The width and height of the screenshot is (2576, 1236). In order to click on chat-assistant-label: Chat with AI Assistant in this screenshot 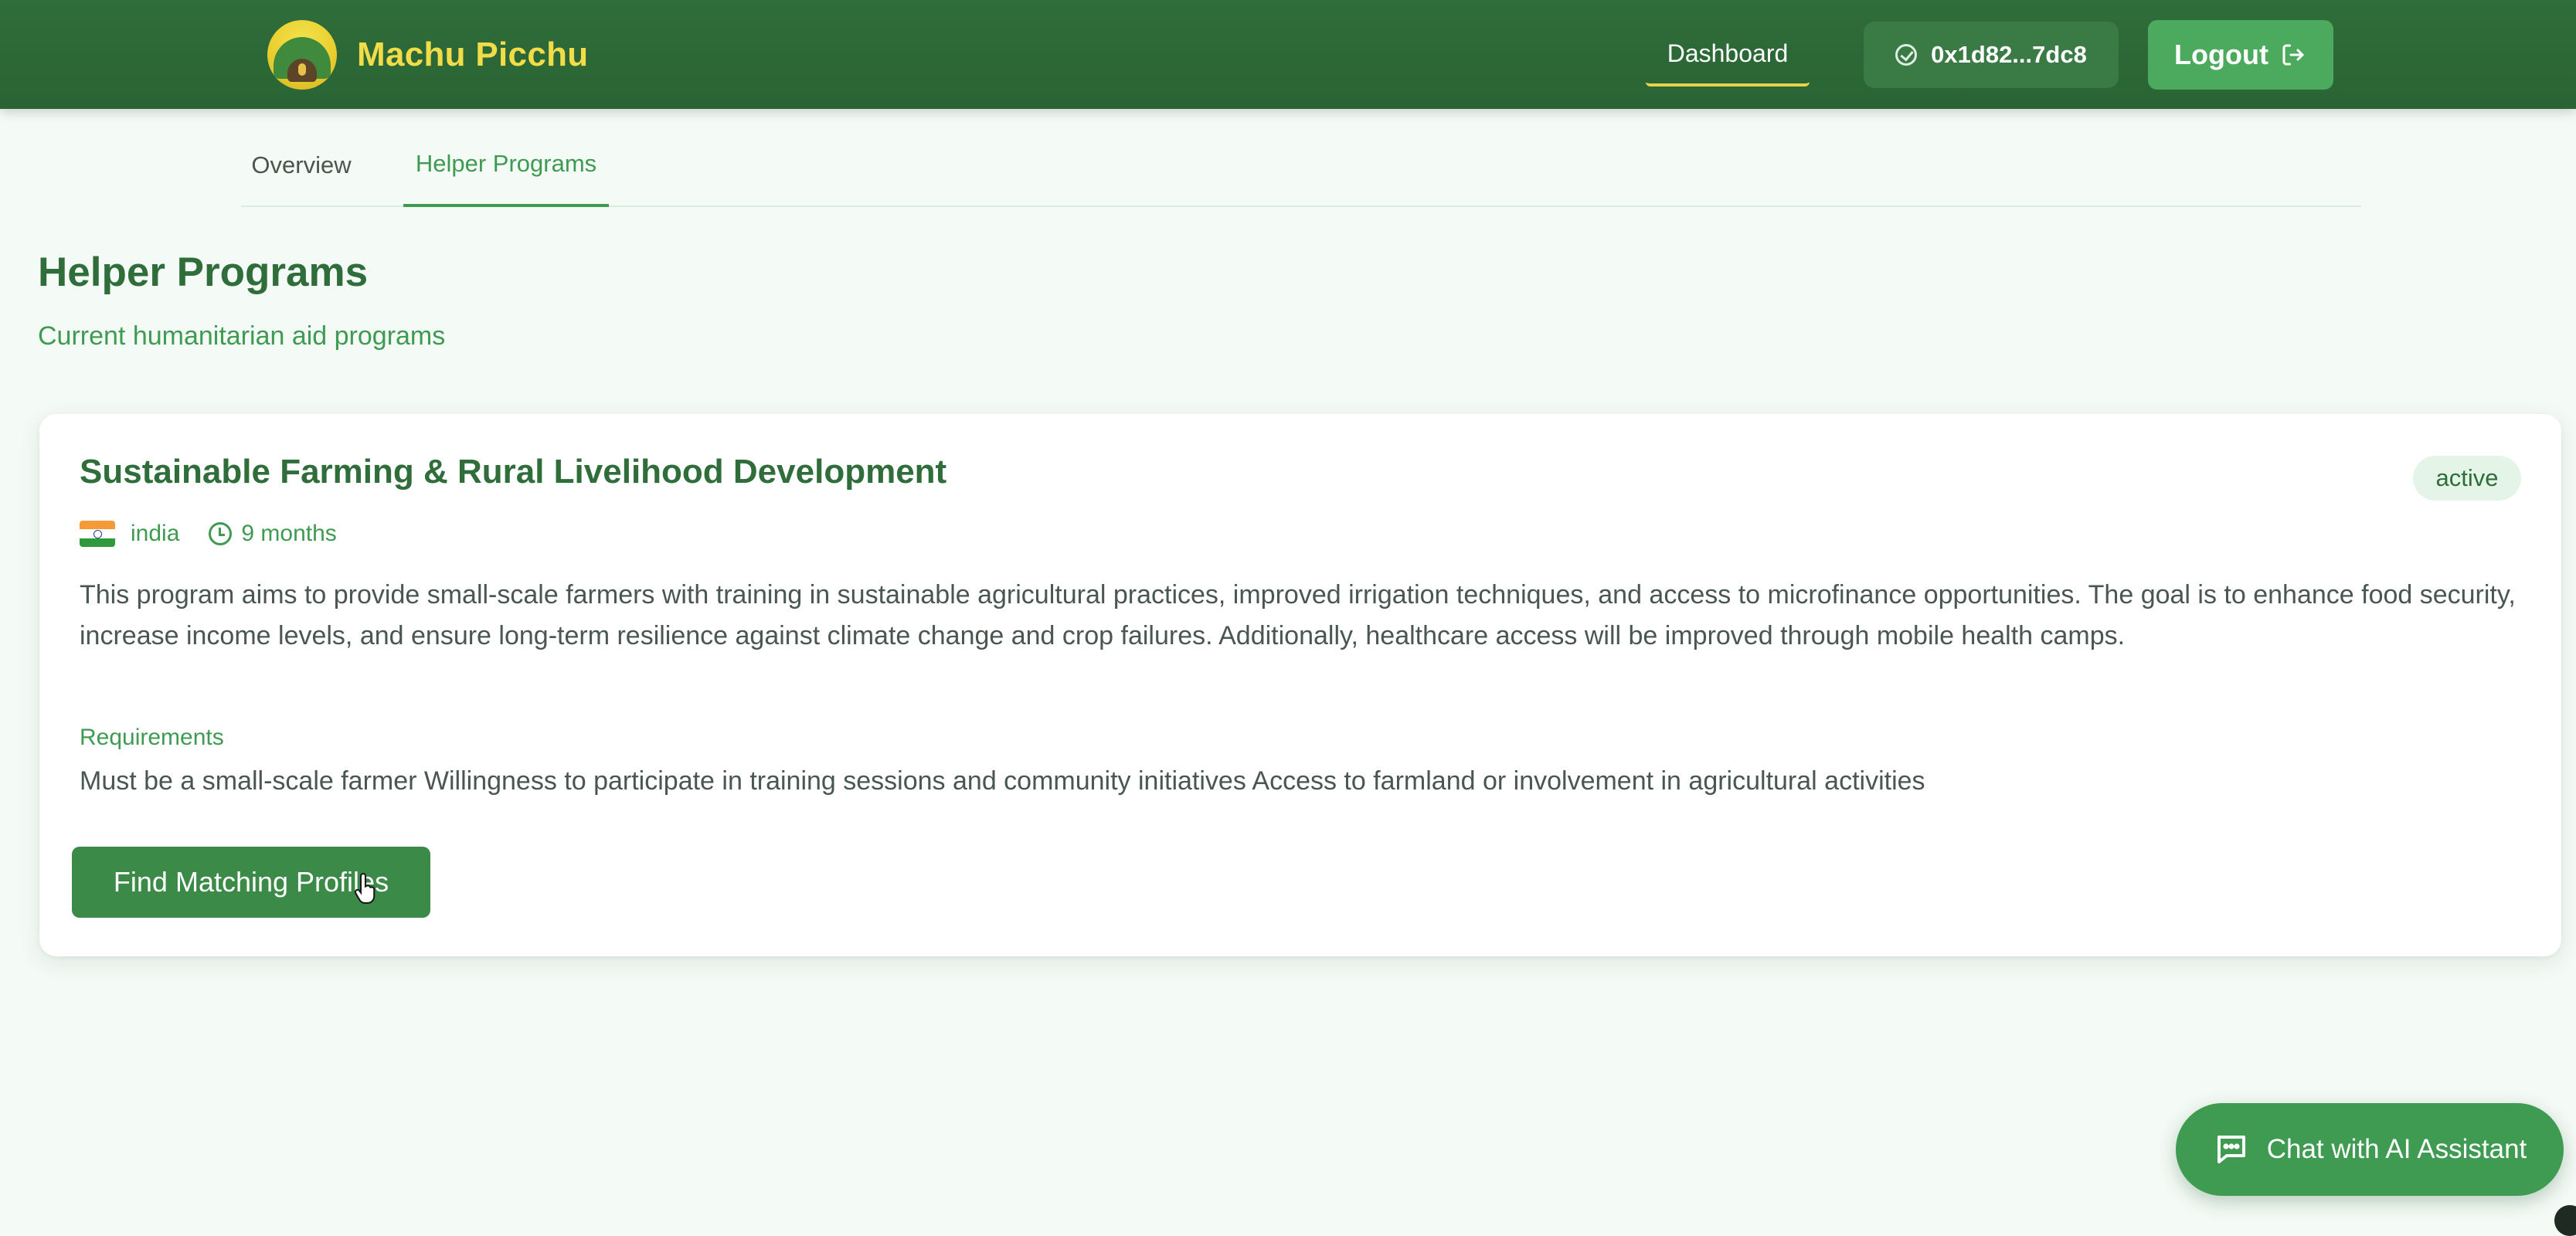, I will do `click(2396, 1149)`.